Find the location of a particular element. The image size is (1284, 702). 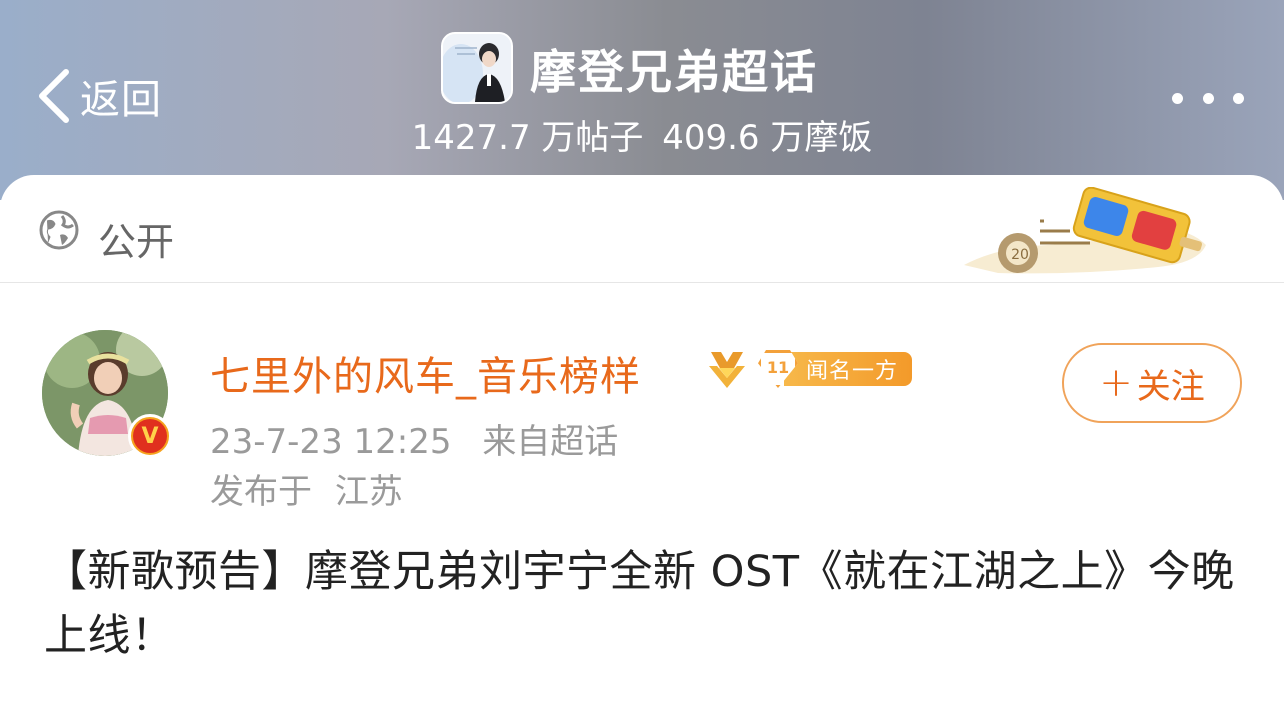

location-name: 江苏 is located at coordinates (368, 492).